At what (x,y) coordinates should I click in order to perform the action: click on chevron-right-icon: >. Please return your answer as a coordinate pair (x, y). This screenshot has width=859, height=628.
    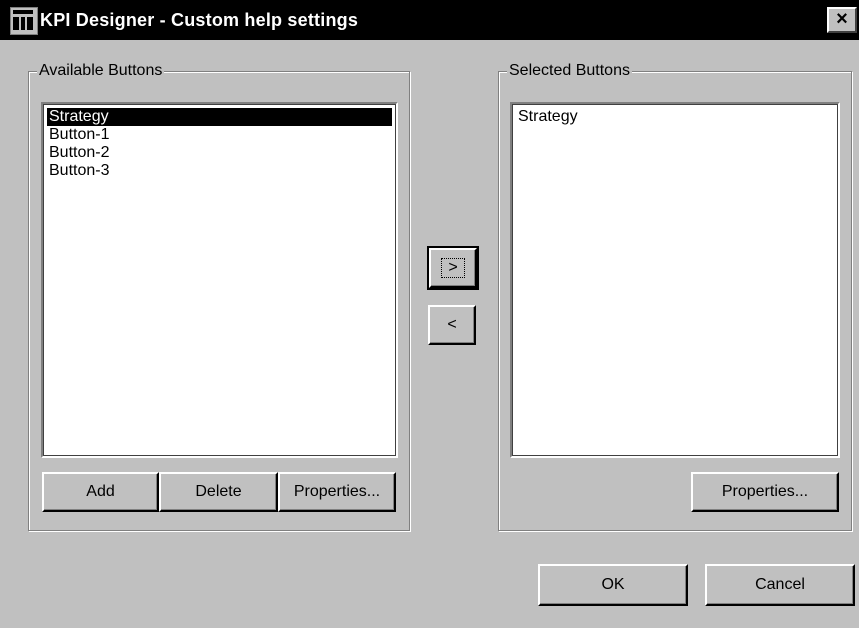
    Looking at the image, I should click on (453, 268).